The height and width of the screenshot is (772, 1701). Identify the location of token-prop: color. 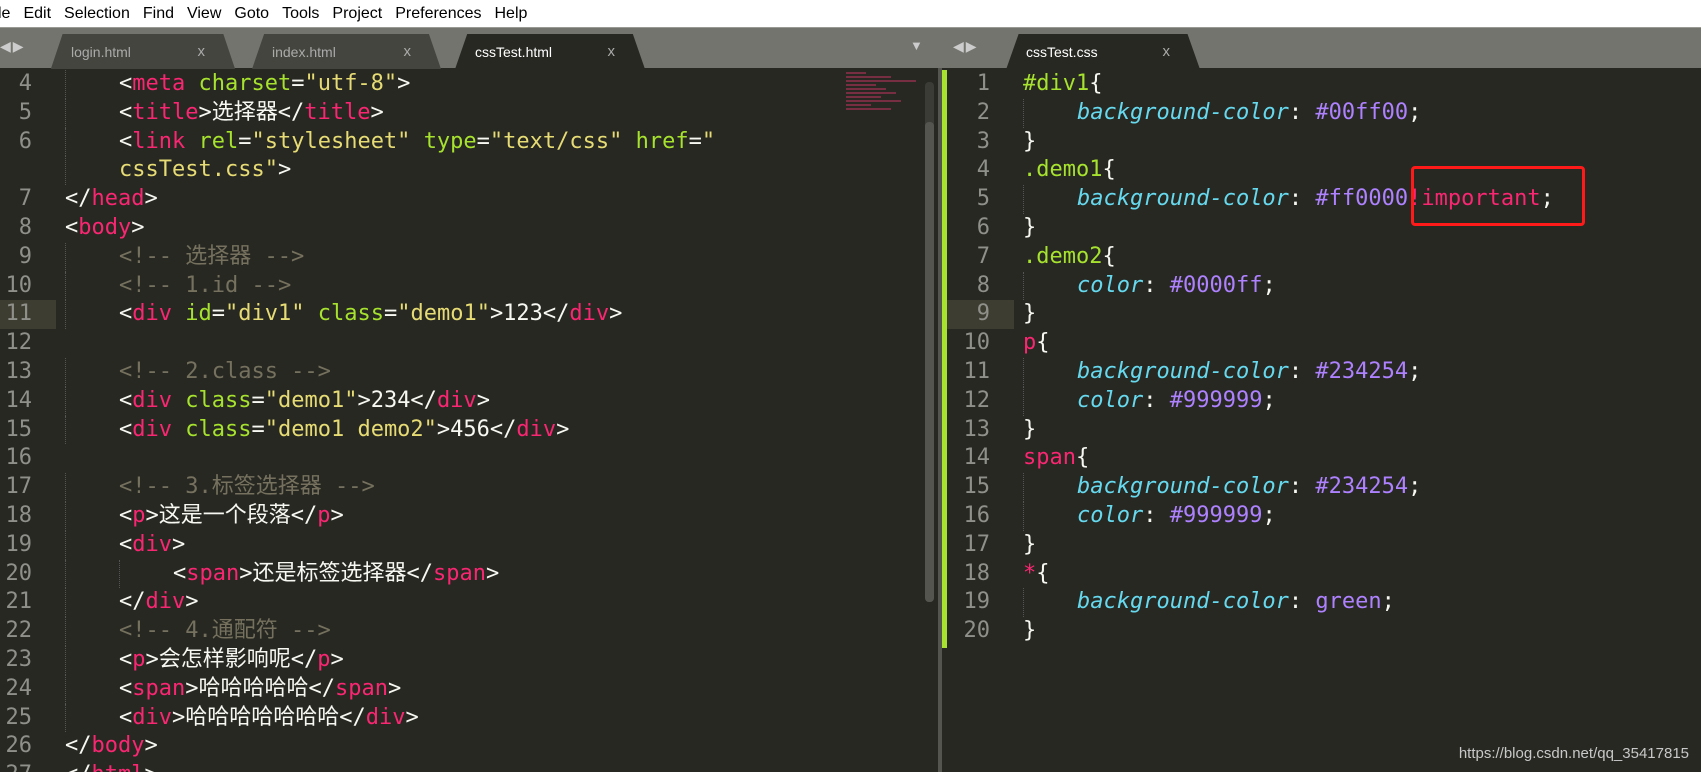
(1110, 400).